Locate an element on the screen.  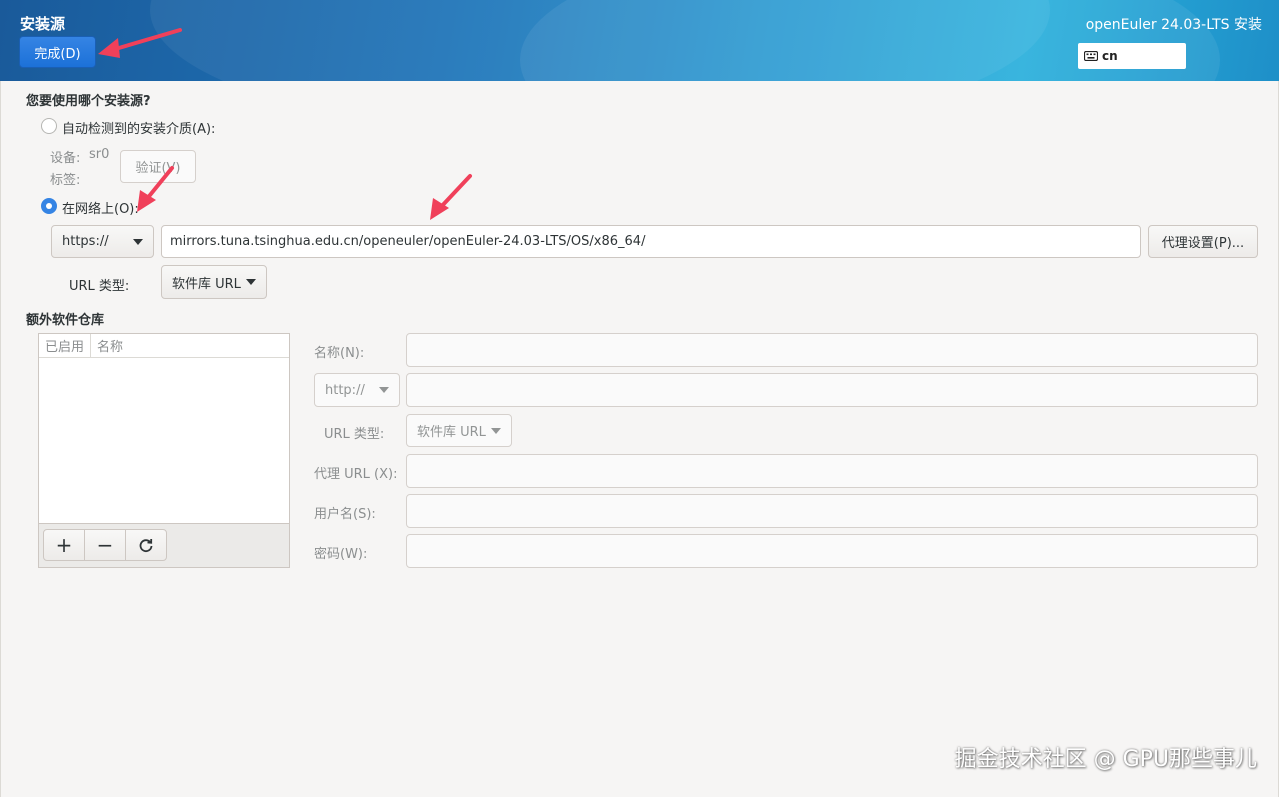
repo-url-input is located at coordinates (832, 390).